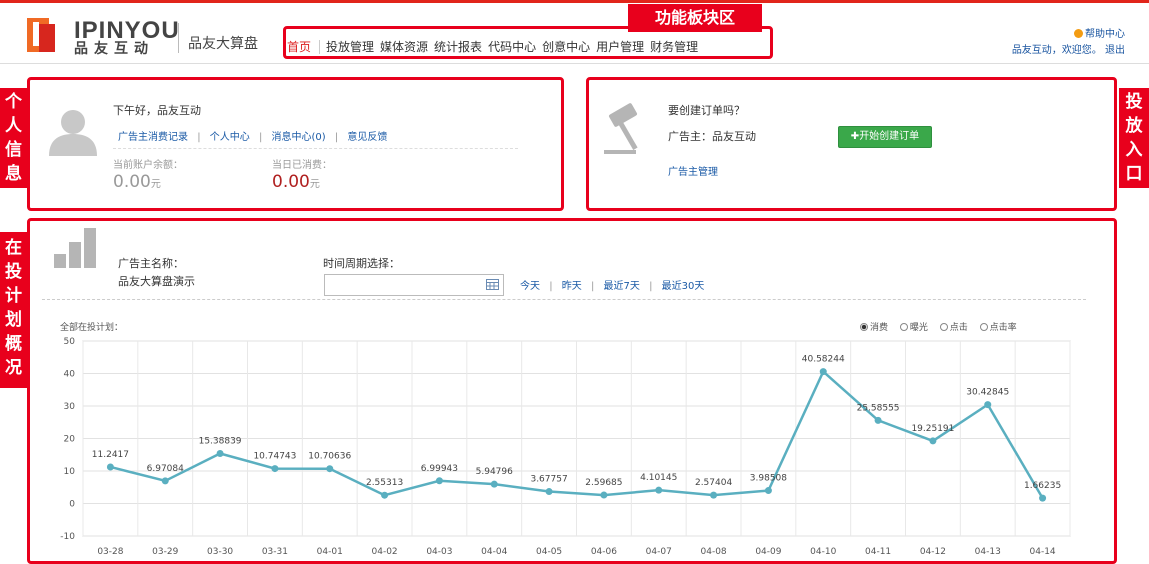 This screenshot has width=1149, height=564. I want to click on logo-divider, so click(178, 38).